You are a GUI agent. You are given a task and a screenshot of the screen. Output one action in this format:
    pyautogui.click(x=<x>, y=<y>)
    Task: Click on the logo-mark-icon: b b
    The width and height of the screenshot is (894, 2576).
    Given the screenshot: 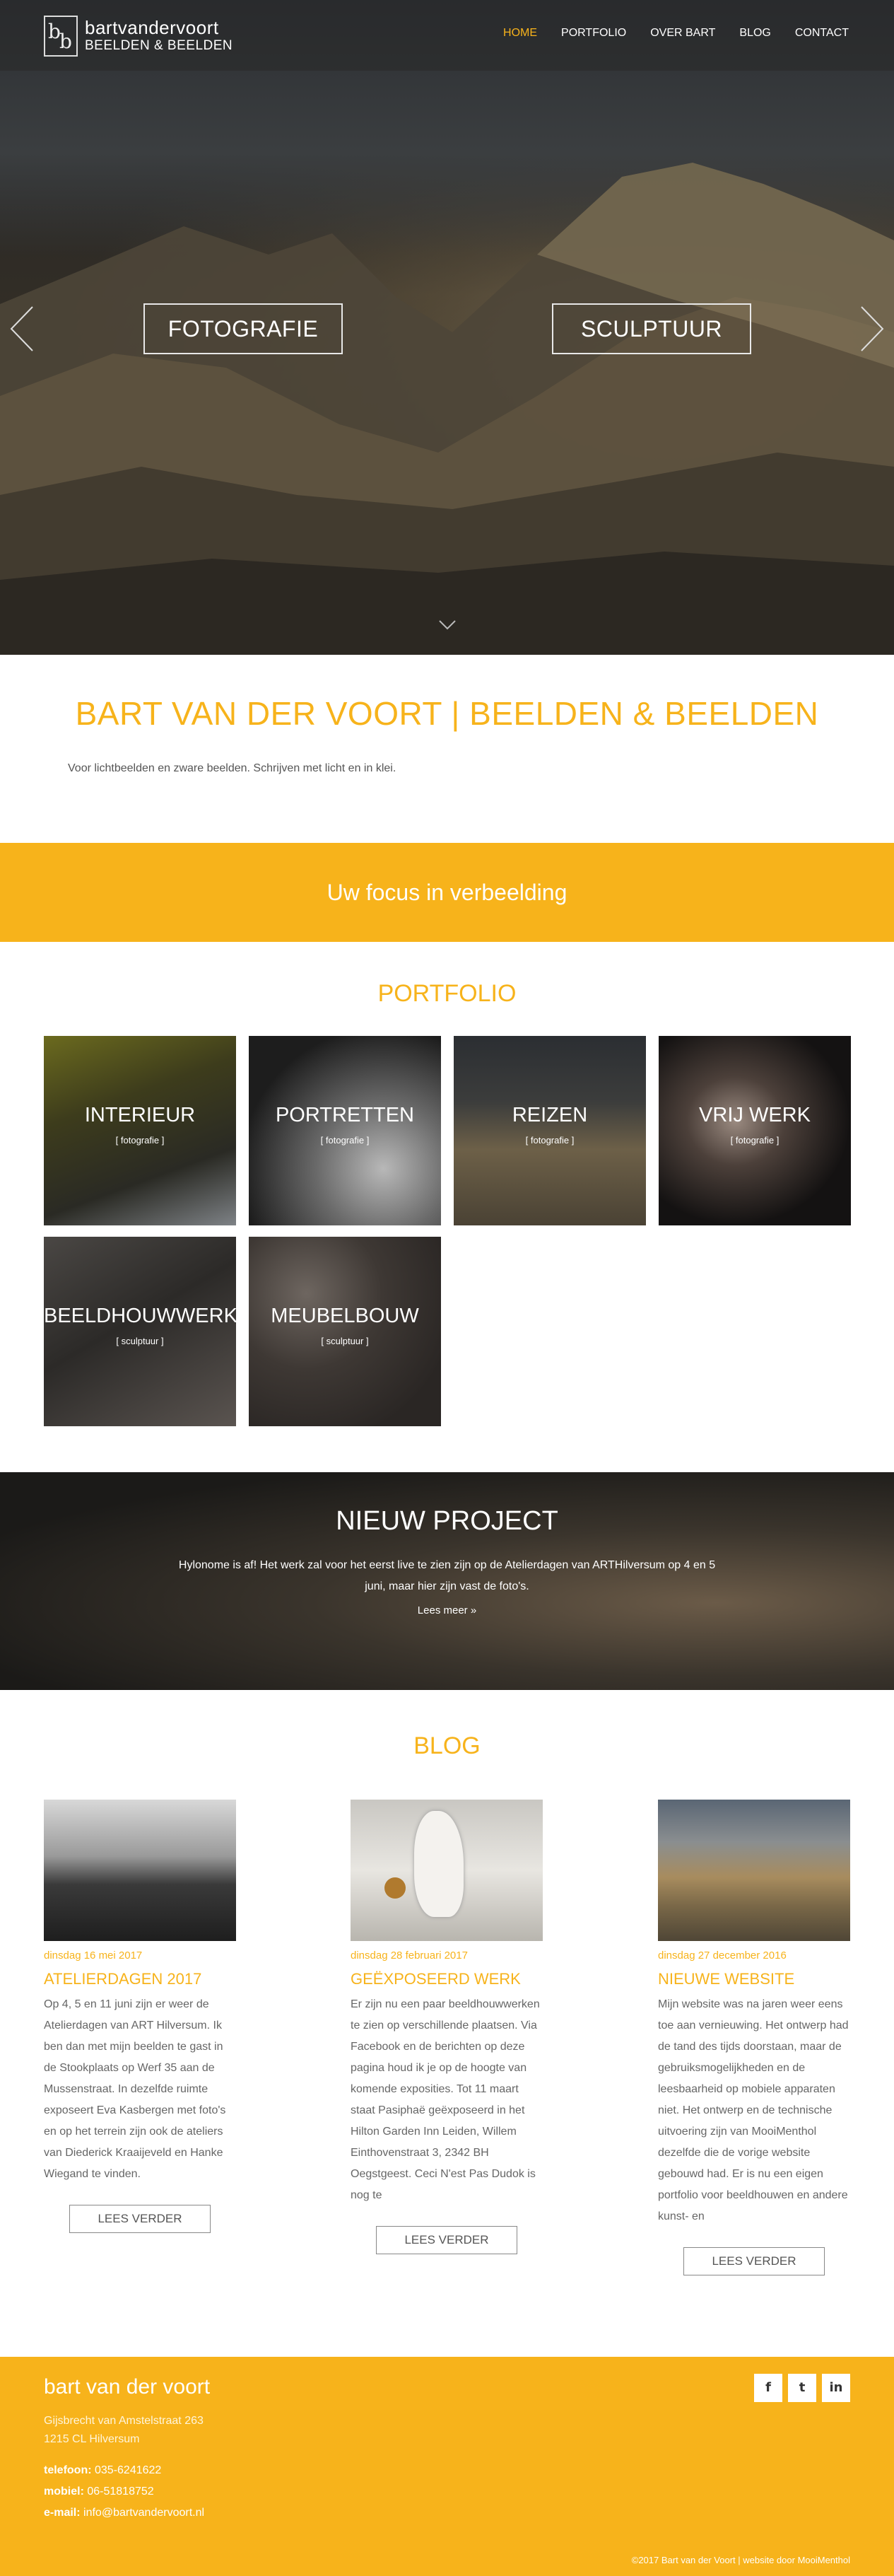 What is the action you would take?
    pyautogui.click(x=61, y=36)
    